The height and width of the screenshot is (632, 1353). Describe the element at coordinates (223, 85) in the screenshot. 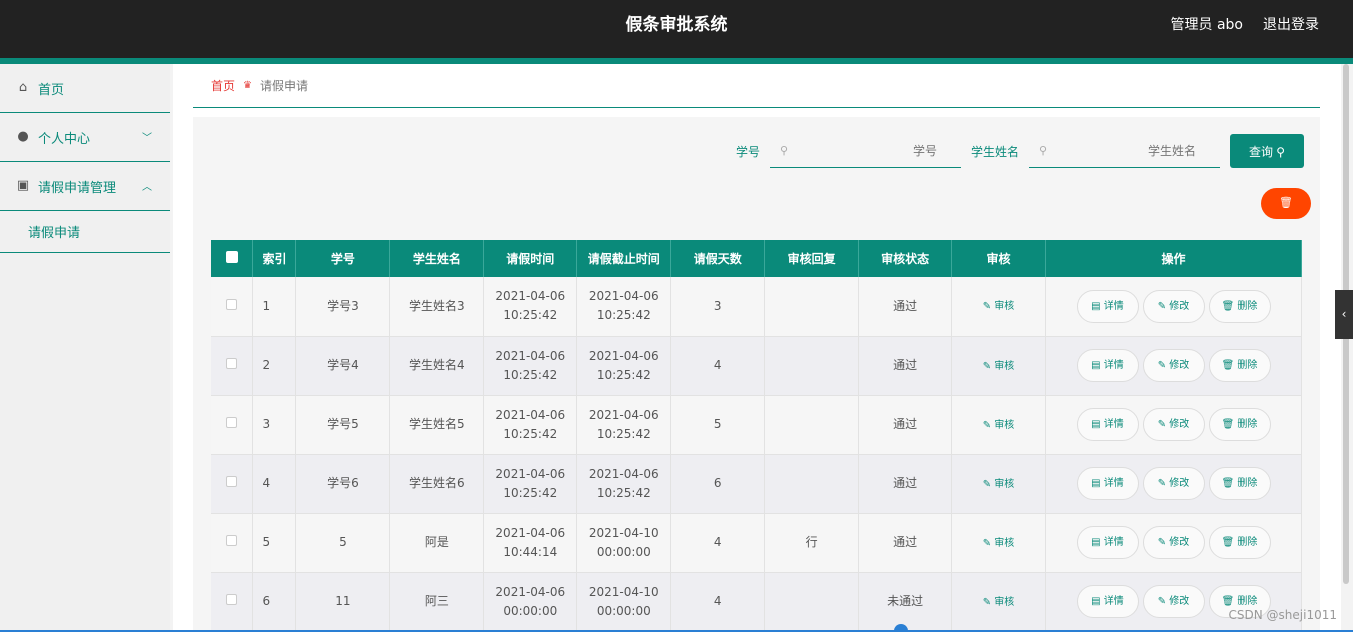

I see `breadcrumb-home: 首页` at that location.